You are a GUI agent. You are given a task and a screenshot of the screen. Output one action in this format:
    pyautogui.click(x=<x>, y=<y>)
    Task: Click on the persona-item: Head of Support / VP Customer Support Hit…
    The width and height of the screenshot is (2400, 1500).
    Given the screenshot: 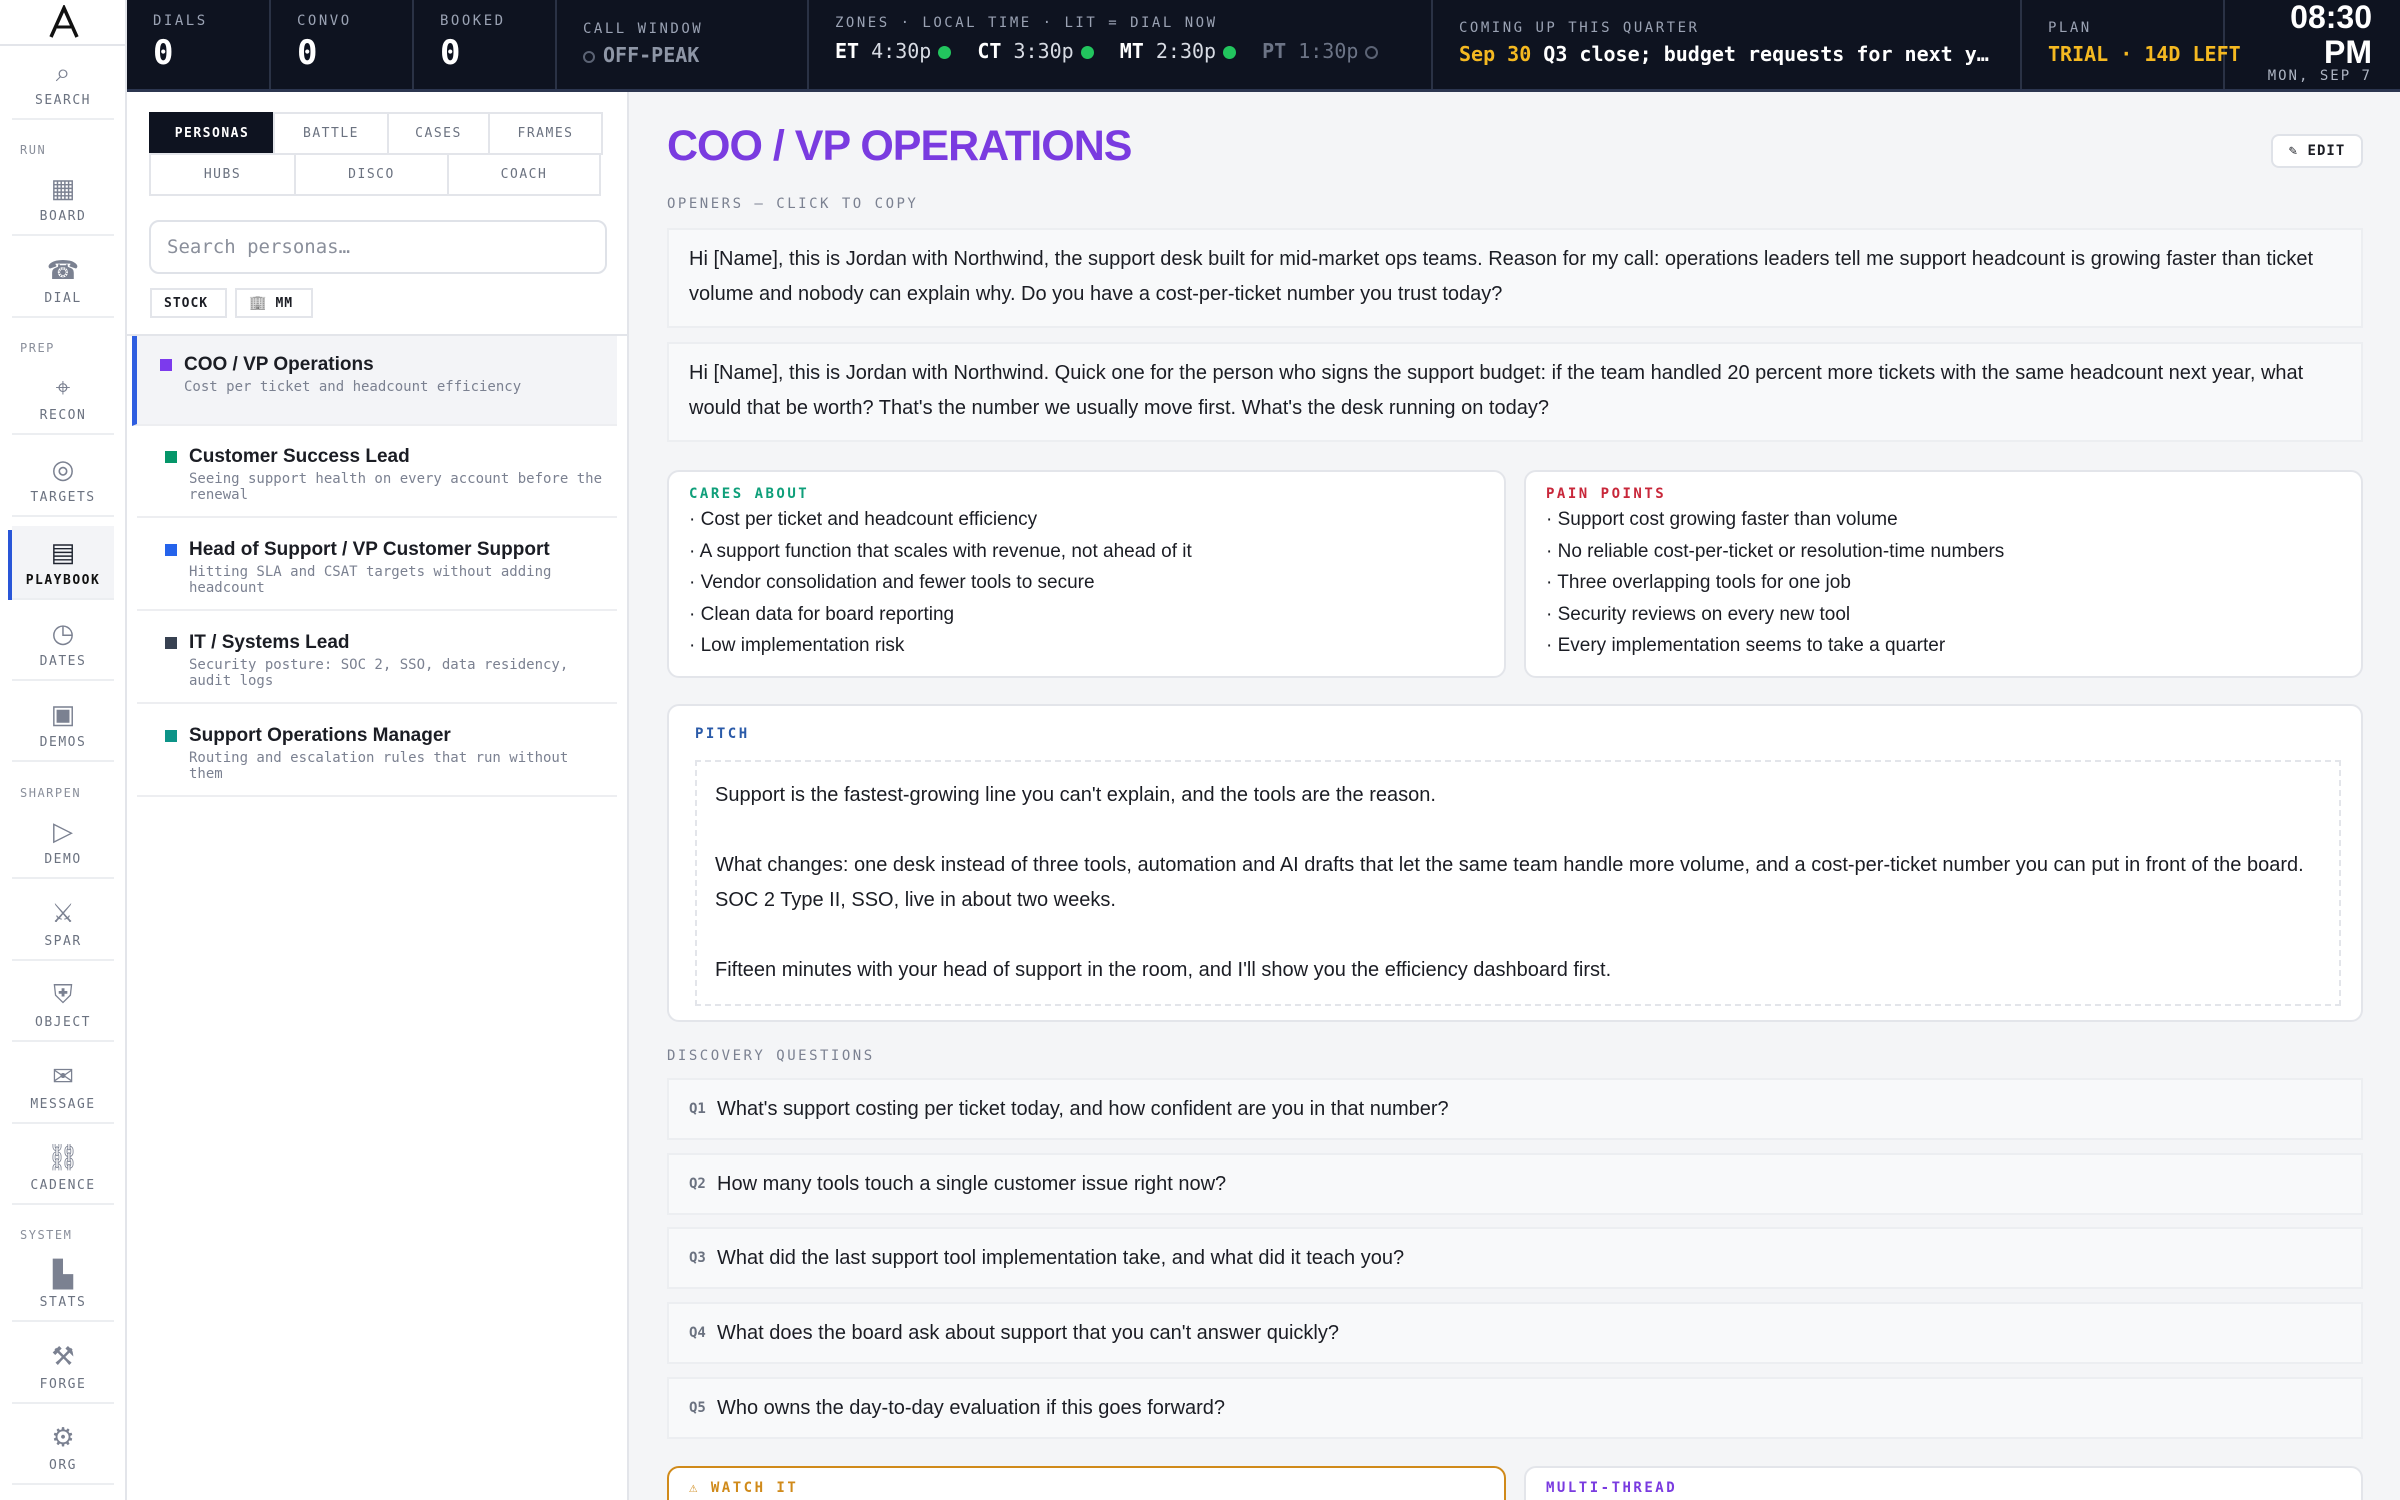 What is the action you would take?
    pyautogui.click(x=377, y=566)
    